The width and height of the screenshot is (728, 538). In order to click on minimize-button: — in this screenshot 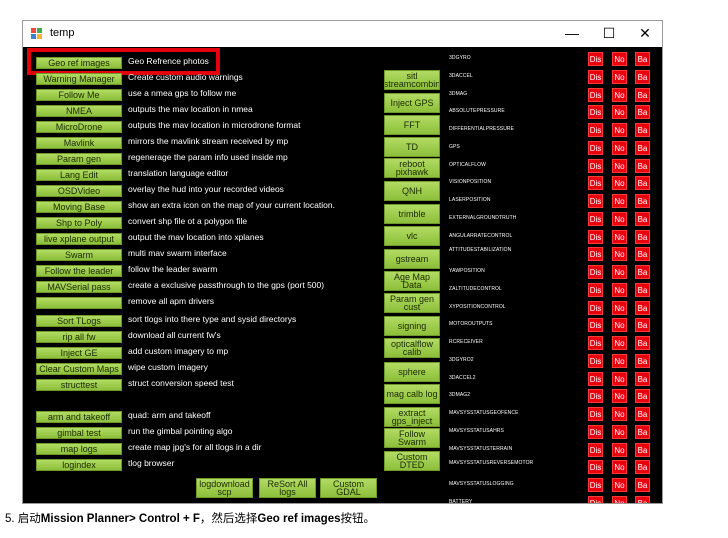, I will do `click(572, 34)`.